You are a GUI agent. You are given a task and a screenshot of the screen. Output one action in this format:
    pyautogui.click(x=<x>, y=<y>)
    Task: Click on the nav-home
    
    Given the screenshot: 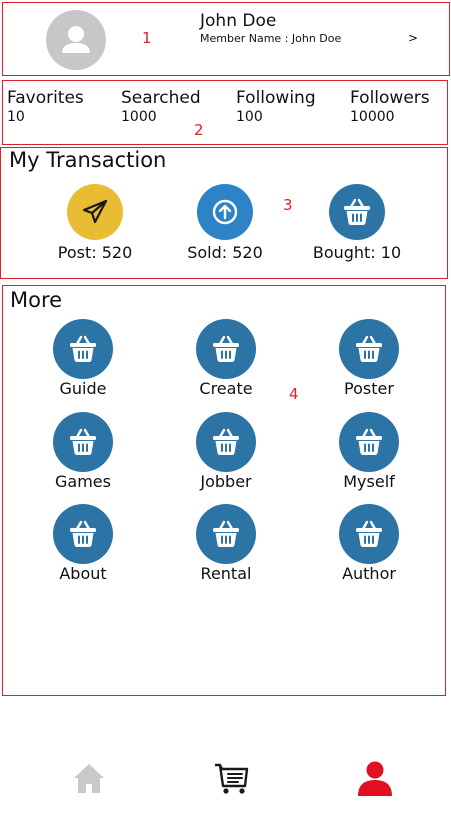 What is the action you would take?
    pyautogui.click(x=89, y=778)
    